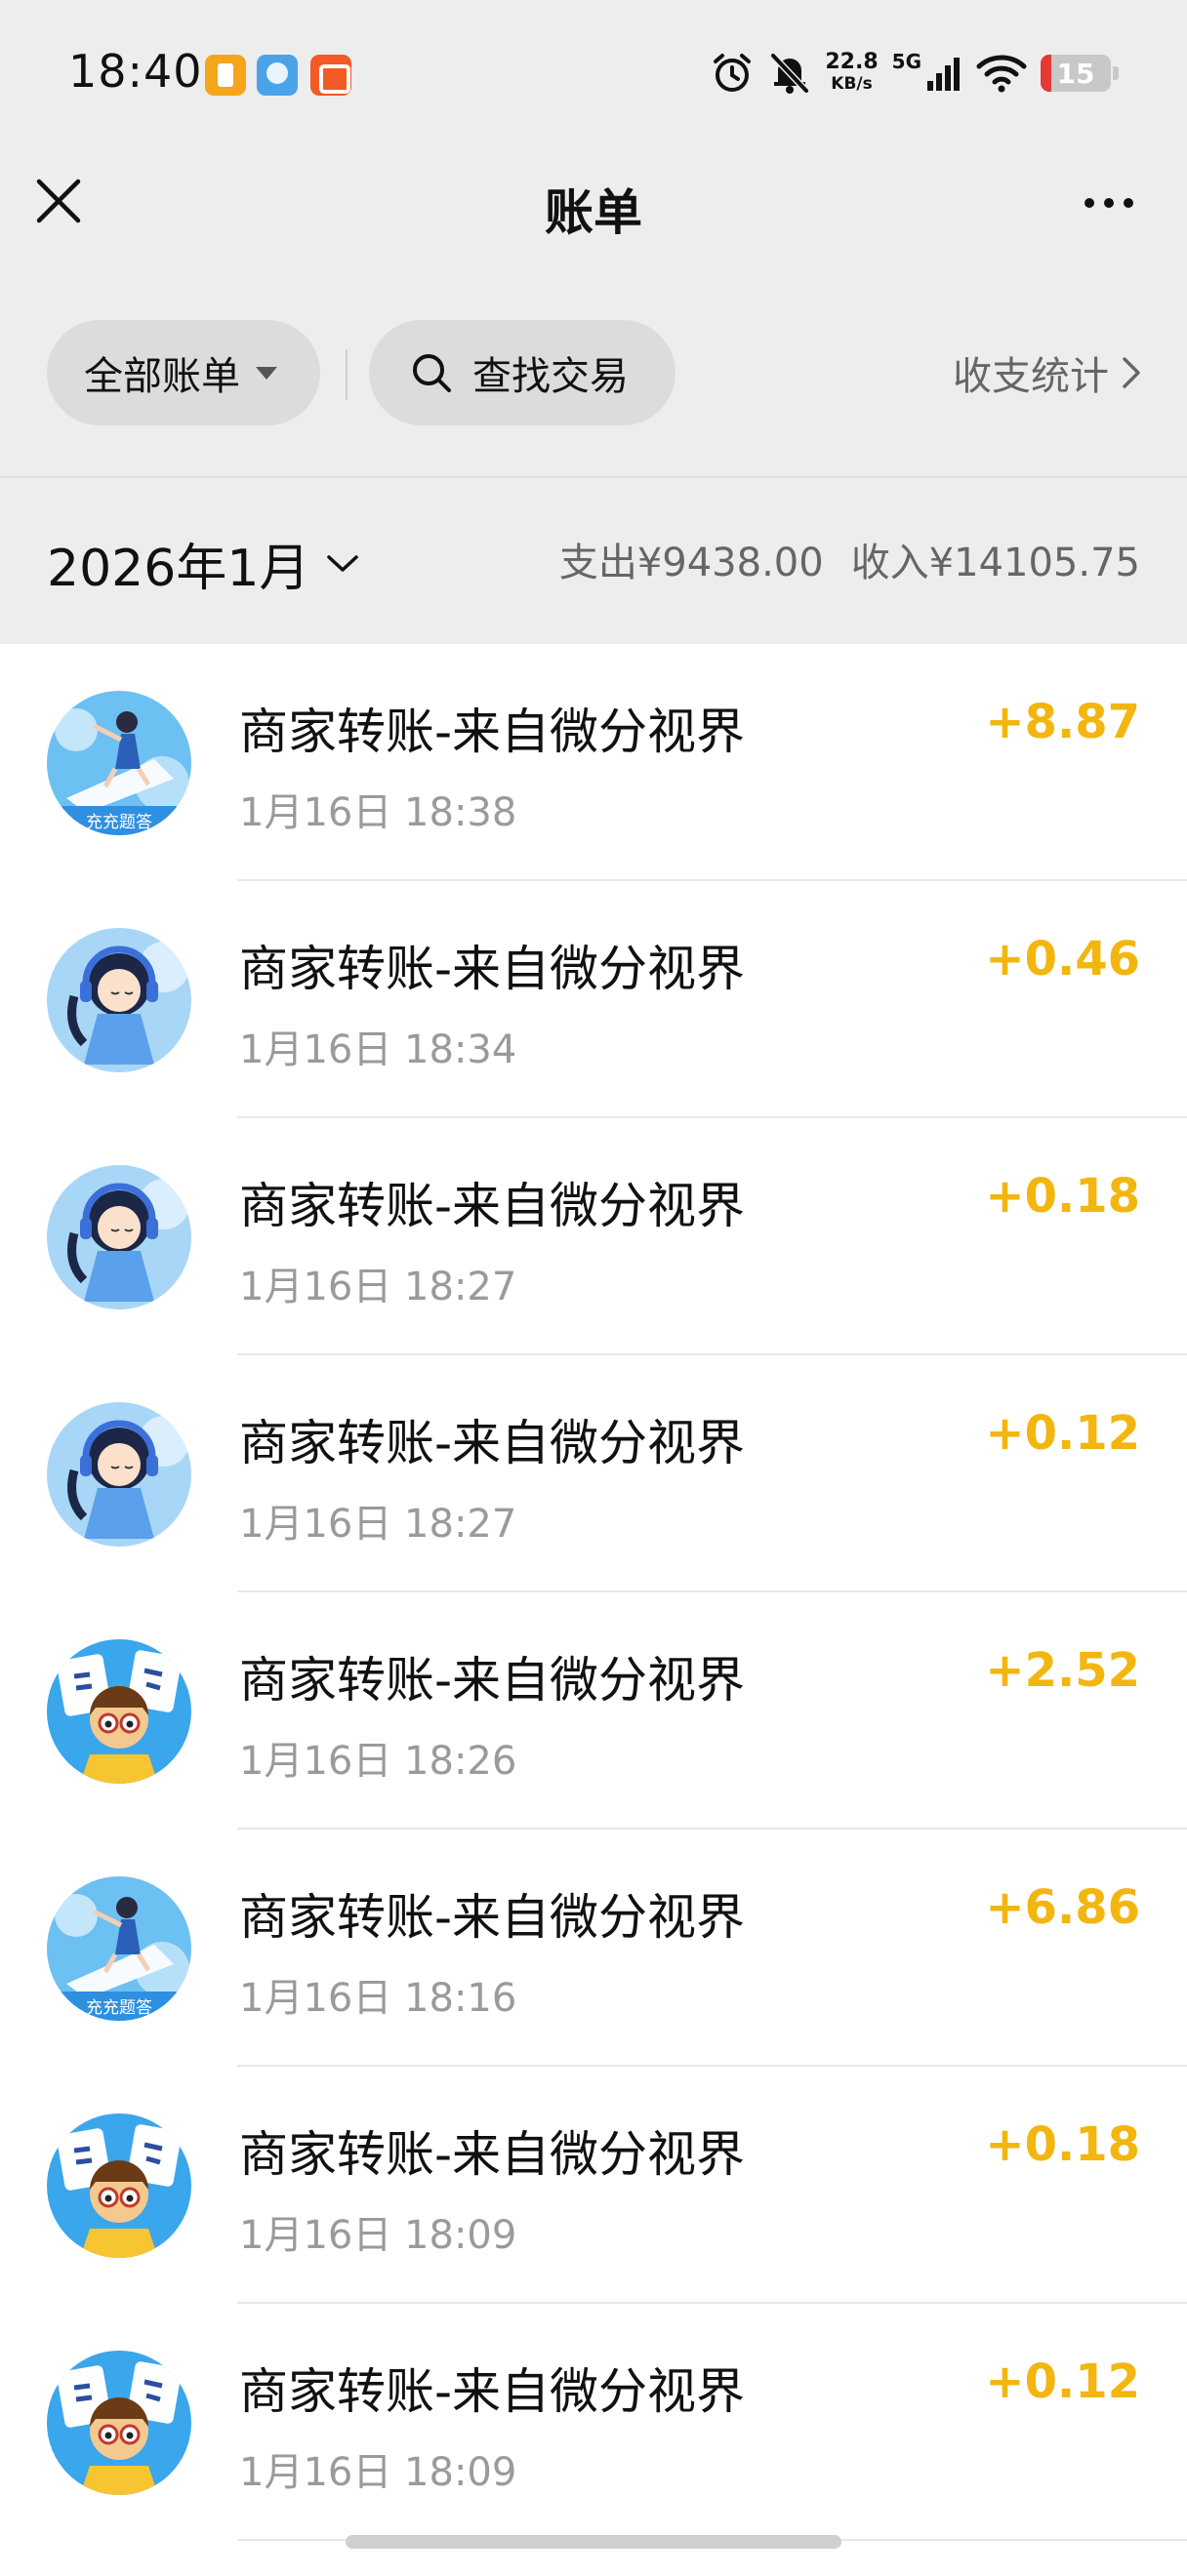 This screenshot has height=2576, width=1187. I want to click on transaction-row: 充充题答 商家转账-来自微分视界 1月16日 18:16 +6.86, so click(593, 1948).